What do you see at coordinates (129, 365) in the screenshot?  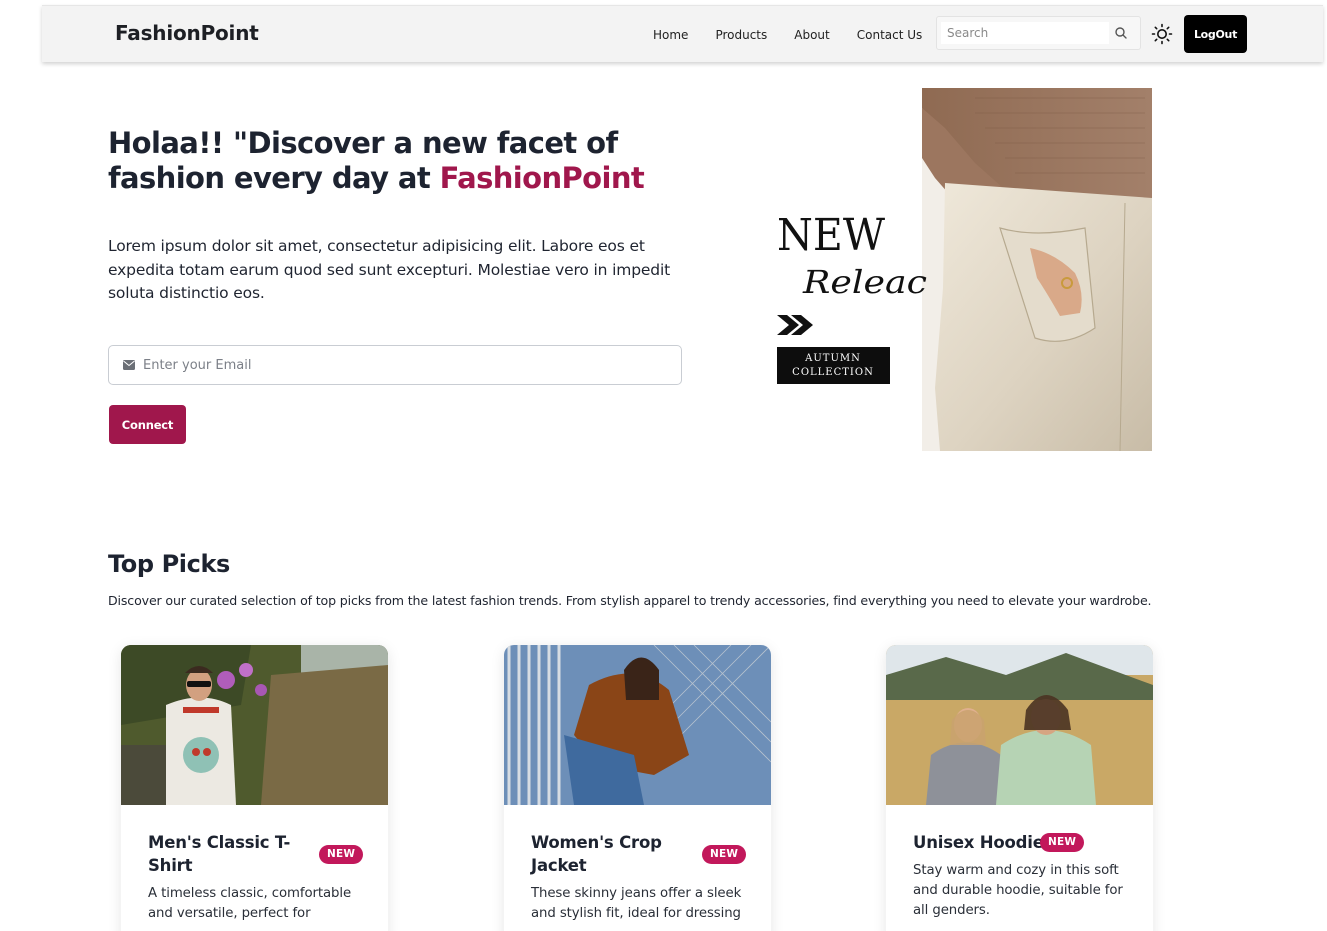 I see `envelope-icon` at bounding box center [129, 365].